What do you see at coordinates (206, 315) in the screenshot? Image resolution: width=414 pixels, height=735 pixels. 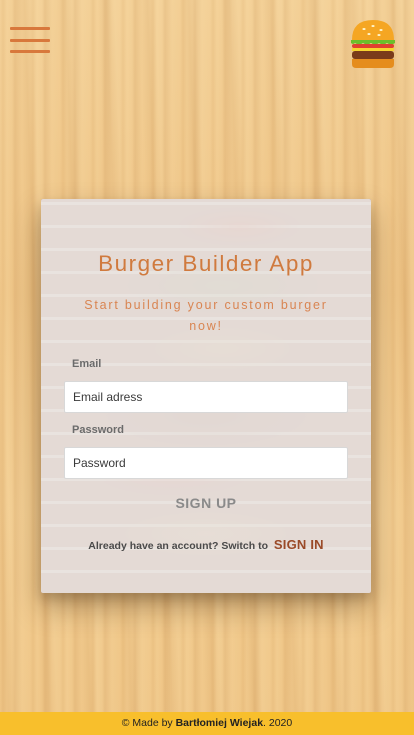 I see `app-subtitle: Start building your custom burger now!` at bounding box center [206, 315].